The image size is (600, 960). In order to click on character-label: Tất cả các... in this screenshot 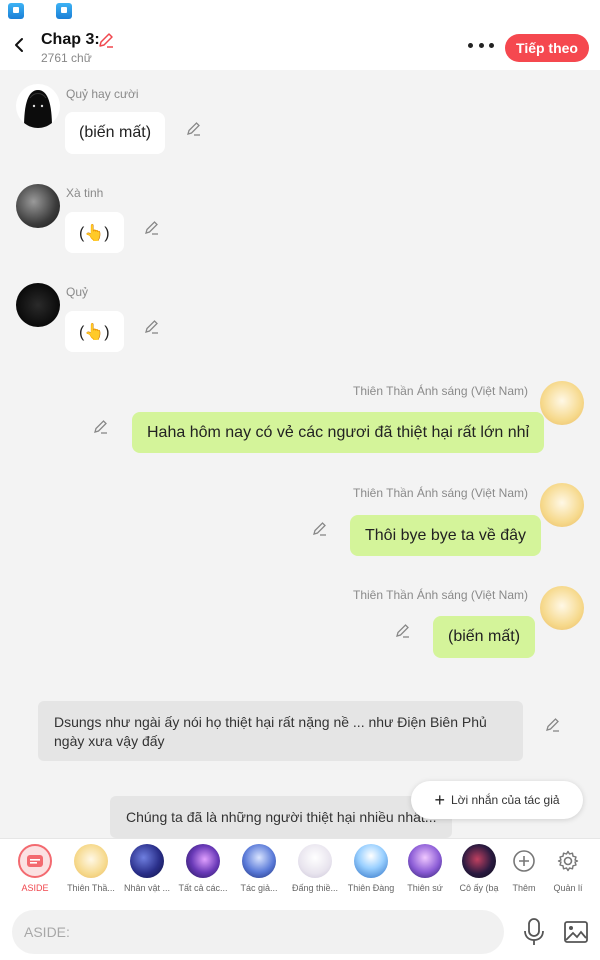, I will do `click(203, 888)`.